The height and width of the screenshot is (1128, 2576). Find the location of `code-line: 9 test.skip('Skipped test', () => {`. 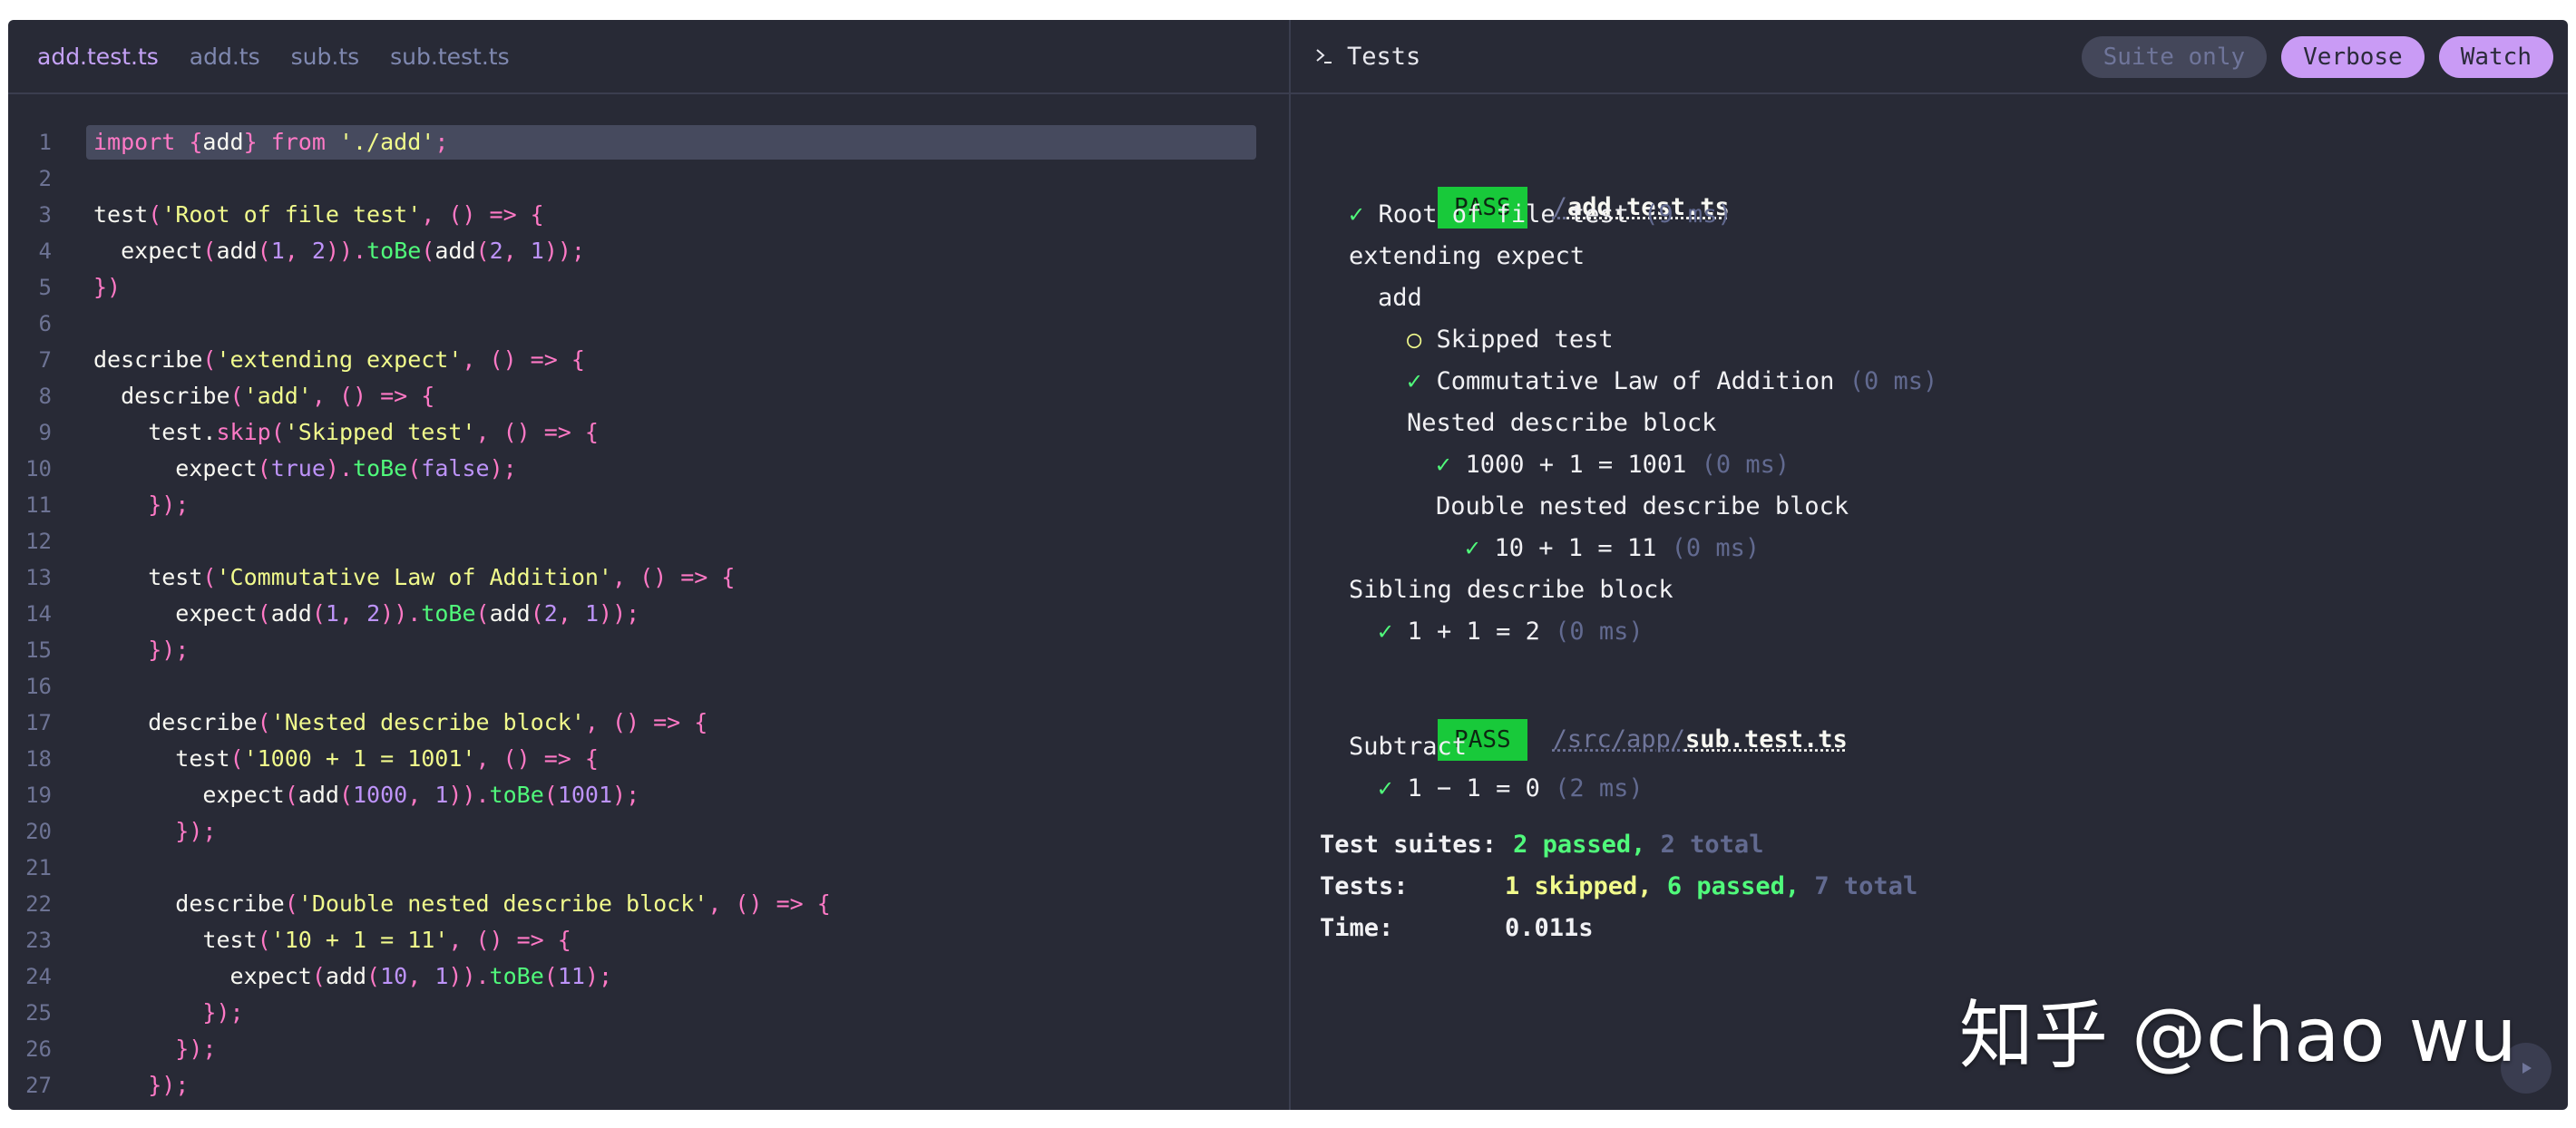

code-line: 9 test.skip('Skipped test', () => { is located at coordinates (648, 433).